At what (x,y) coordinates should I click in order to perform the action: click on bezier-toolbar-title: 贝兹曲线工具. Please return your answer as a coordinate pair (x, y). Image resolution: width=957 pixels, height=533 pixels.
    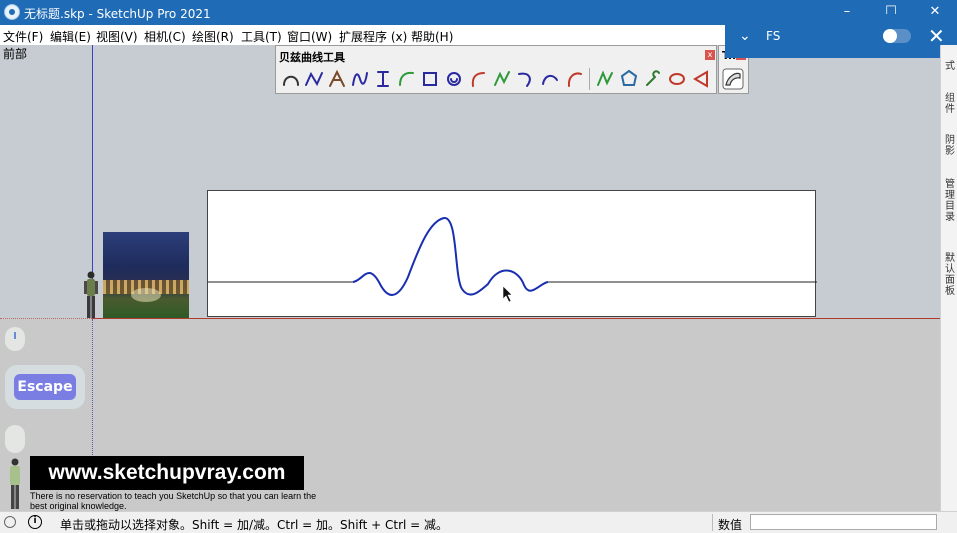
    Looking at the image, I should click on (312, 57).